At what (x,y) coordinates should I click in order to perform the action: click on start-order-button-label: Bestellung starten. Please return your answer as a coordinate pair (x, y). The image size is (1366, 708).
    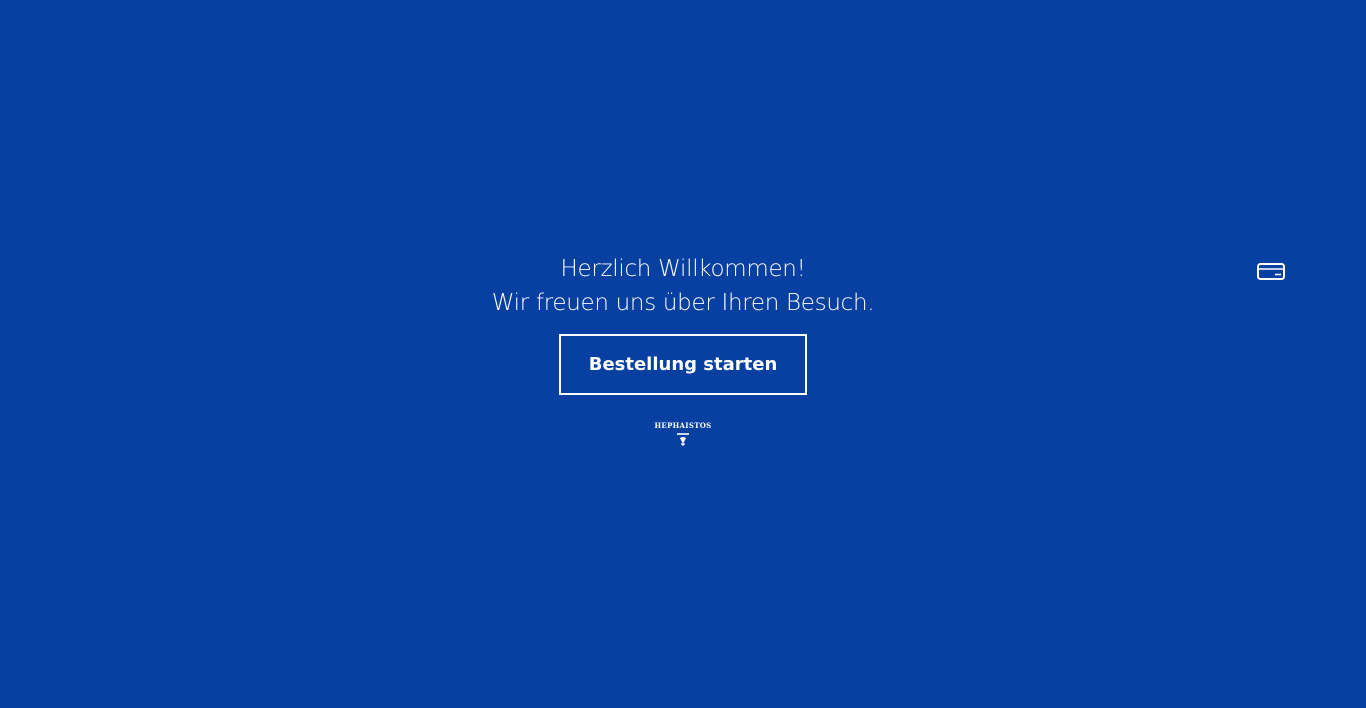
    Looking at the image, I should click on (683, 364).